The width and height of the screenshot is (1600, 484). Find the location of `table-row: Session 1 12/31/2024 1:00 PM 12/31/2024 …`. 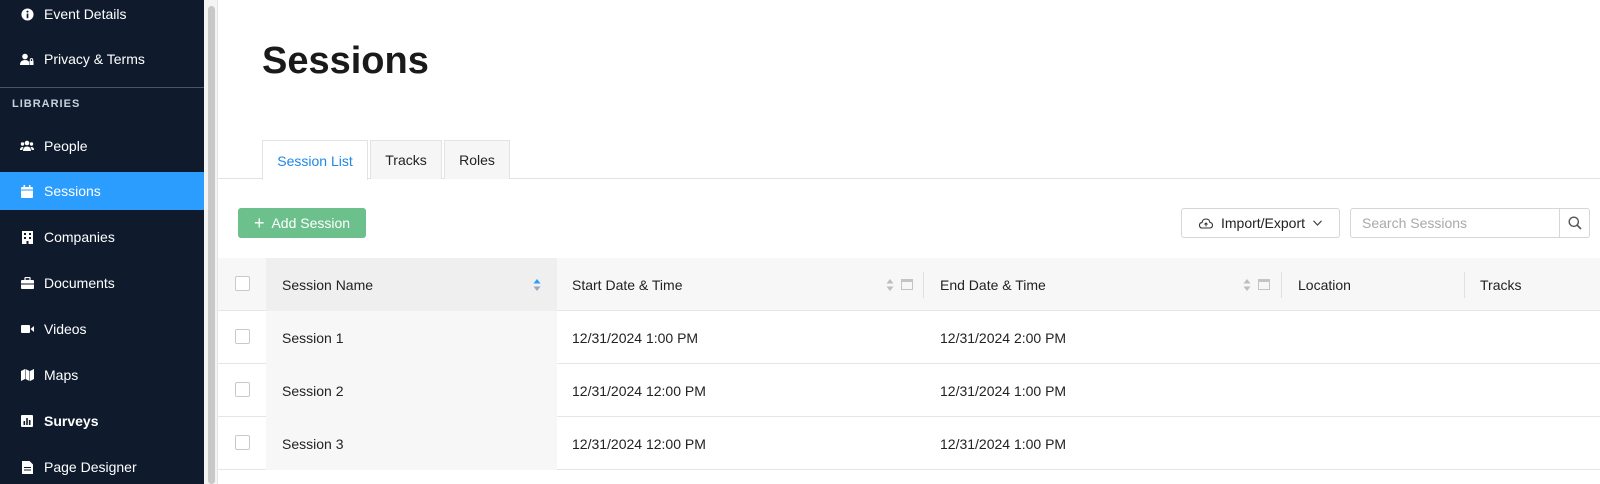

table-row: Session 1 12/31/2024 1:00 PM 12/31/2024 … is located at coordinates (909, 337).